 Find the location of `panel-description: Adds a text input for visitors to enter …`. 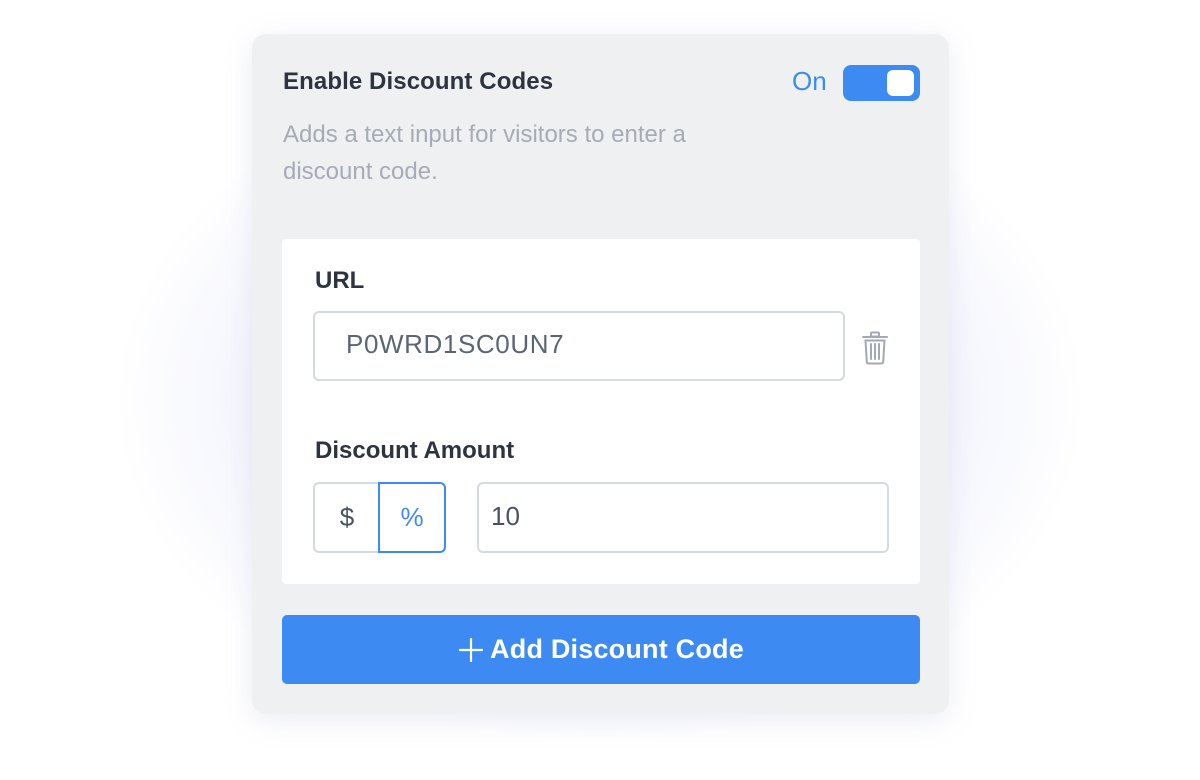

panel-description: Adds a text input for visitors to enter … is located at coordinates (484, 153).